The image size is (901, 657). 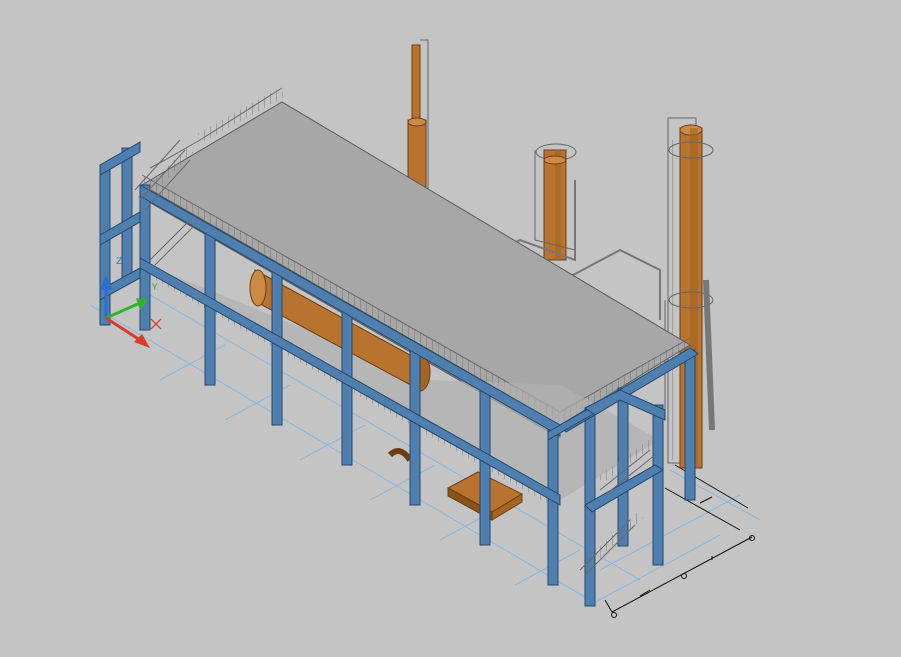 I want to click on cross-marker-icon, so click(x=156, y=324).